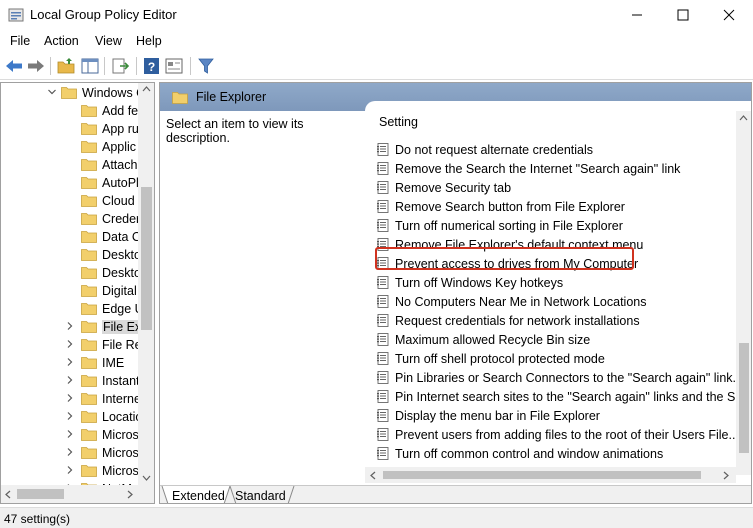  What do you see at coordinates (122, 345) in the screenshot?
I see `tree-item-label: File Re` at bounding box center [122, 345].